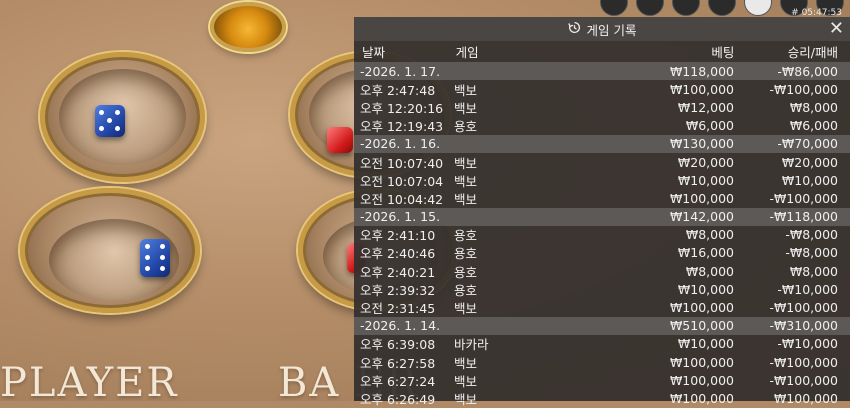 The height and width of the screenshot is (408, 850). What do you see at coordinates (803, 217) in the screenshot?
I see `group-win-total: -₩118,000` at bounding box center [803, 217].